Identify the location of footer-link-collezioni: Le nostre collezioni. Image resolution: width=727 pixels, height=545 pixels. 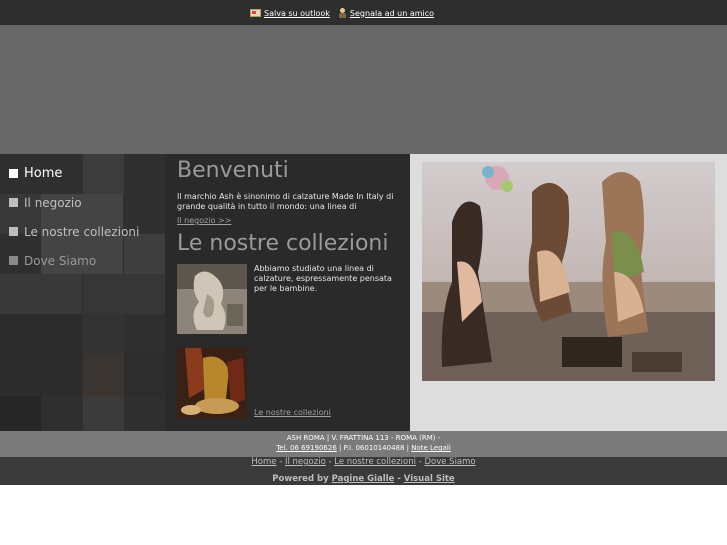
(375, 462).